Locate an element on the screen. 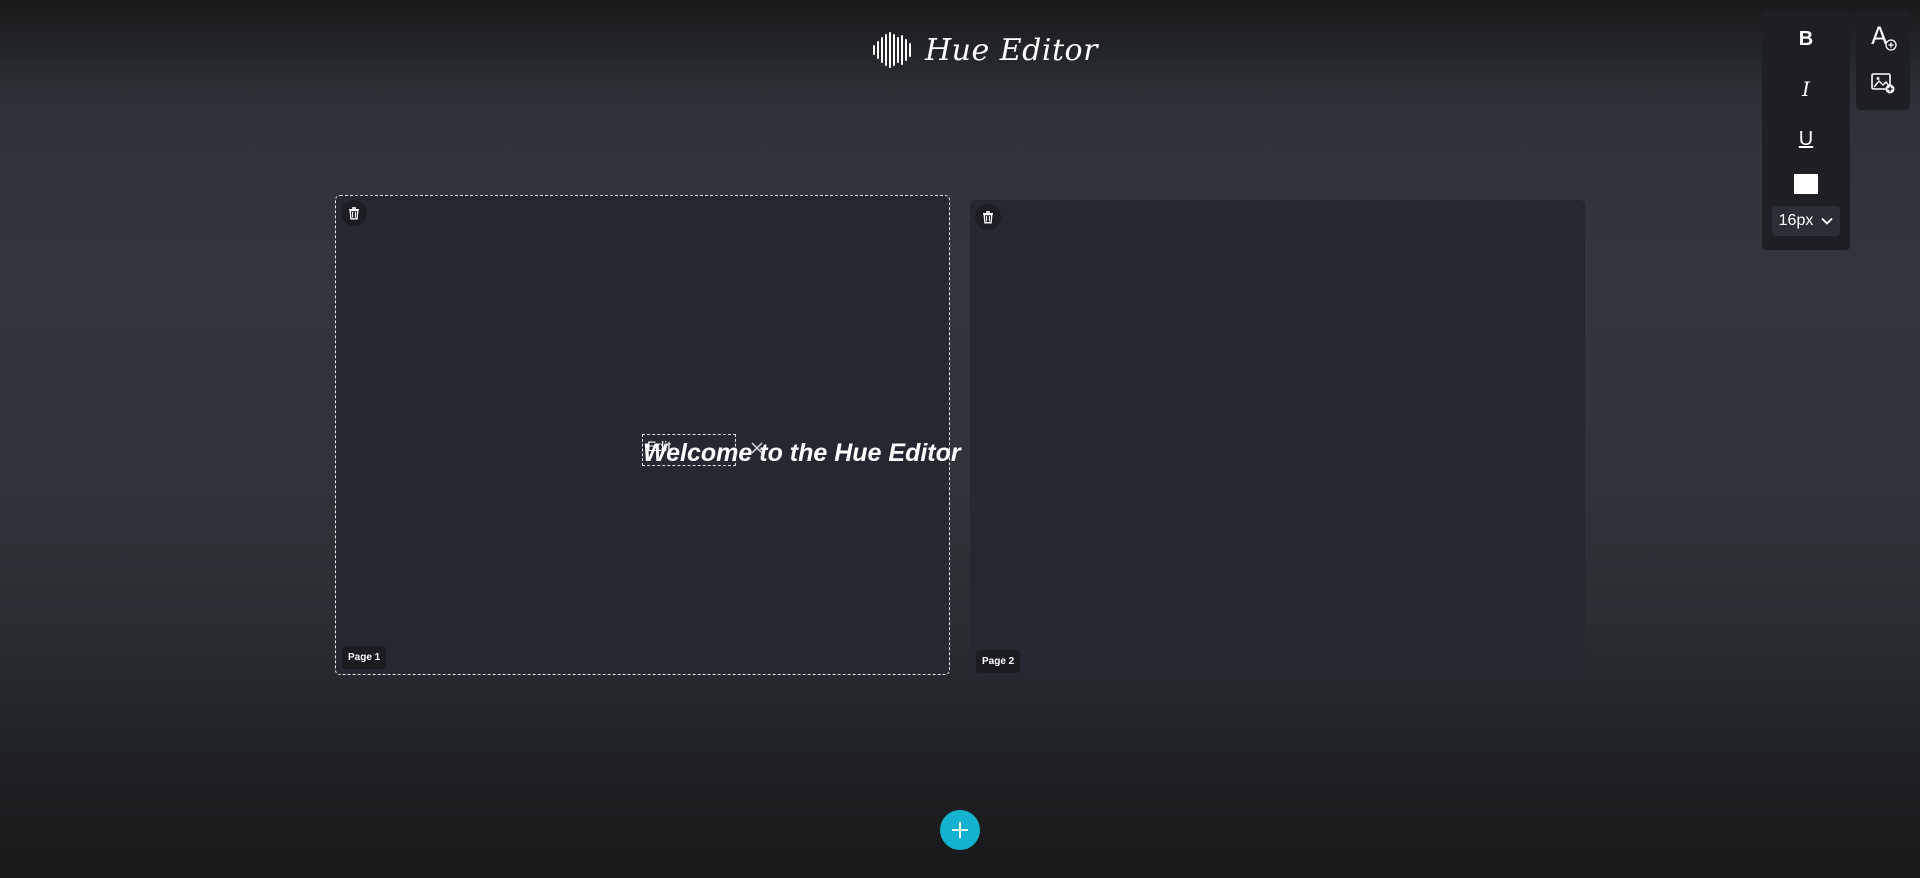 Image resolution: width=1920 pixels, height=878 pixels. add-text-button: A is located at coordinates (1883, 37).